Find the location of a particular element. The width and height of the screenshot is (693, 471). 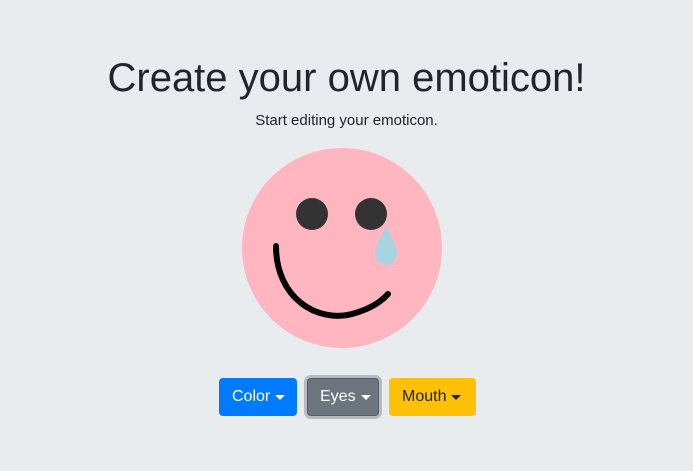

eyes-dropdown-button: Eyes is located at coordinates (343, 397).